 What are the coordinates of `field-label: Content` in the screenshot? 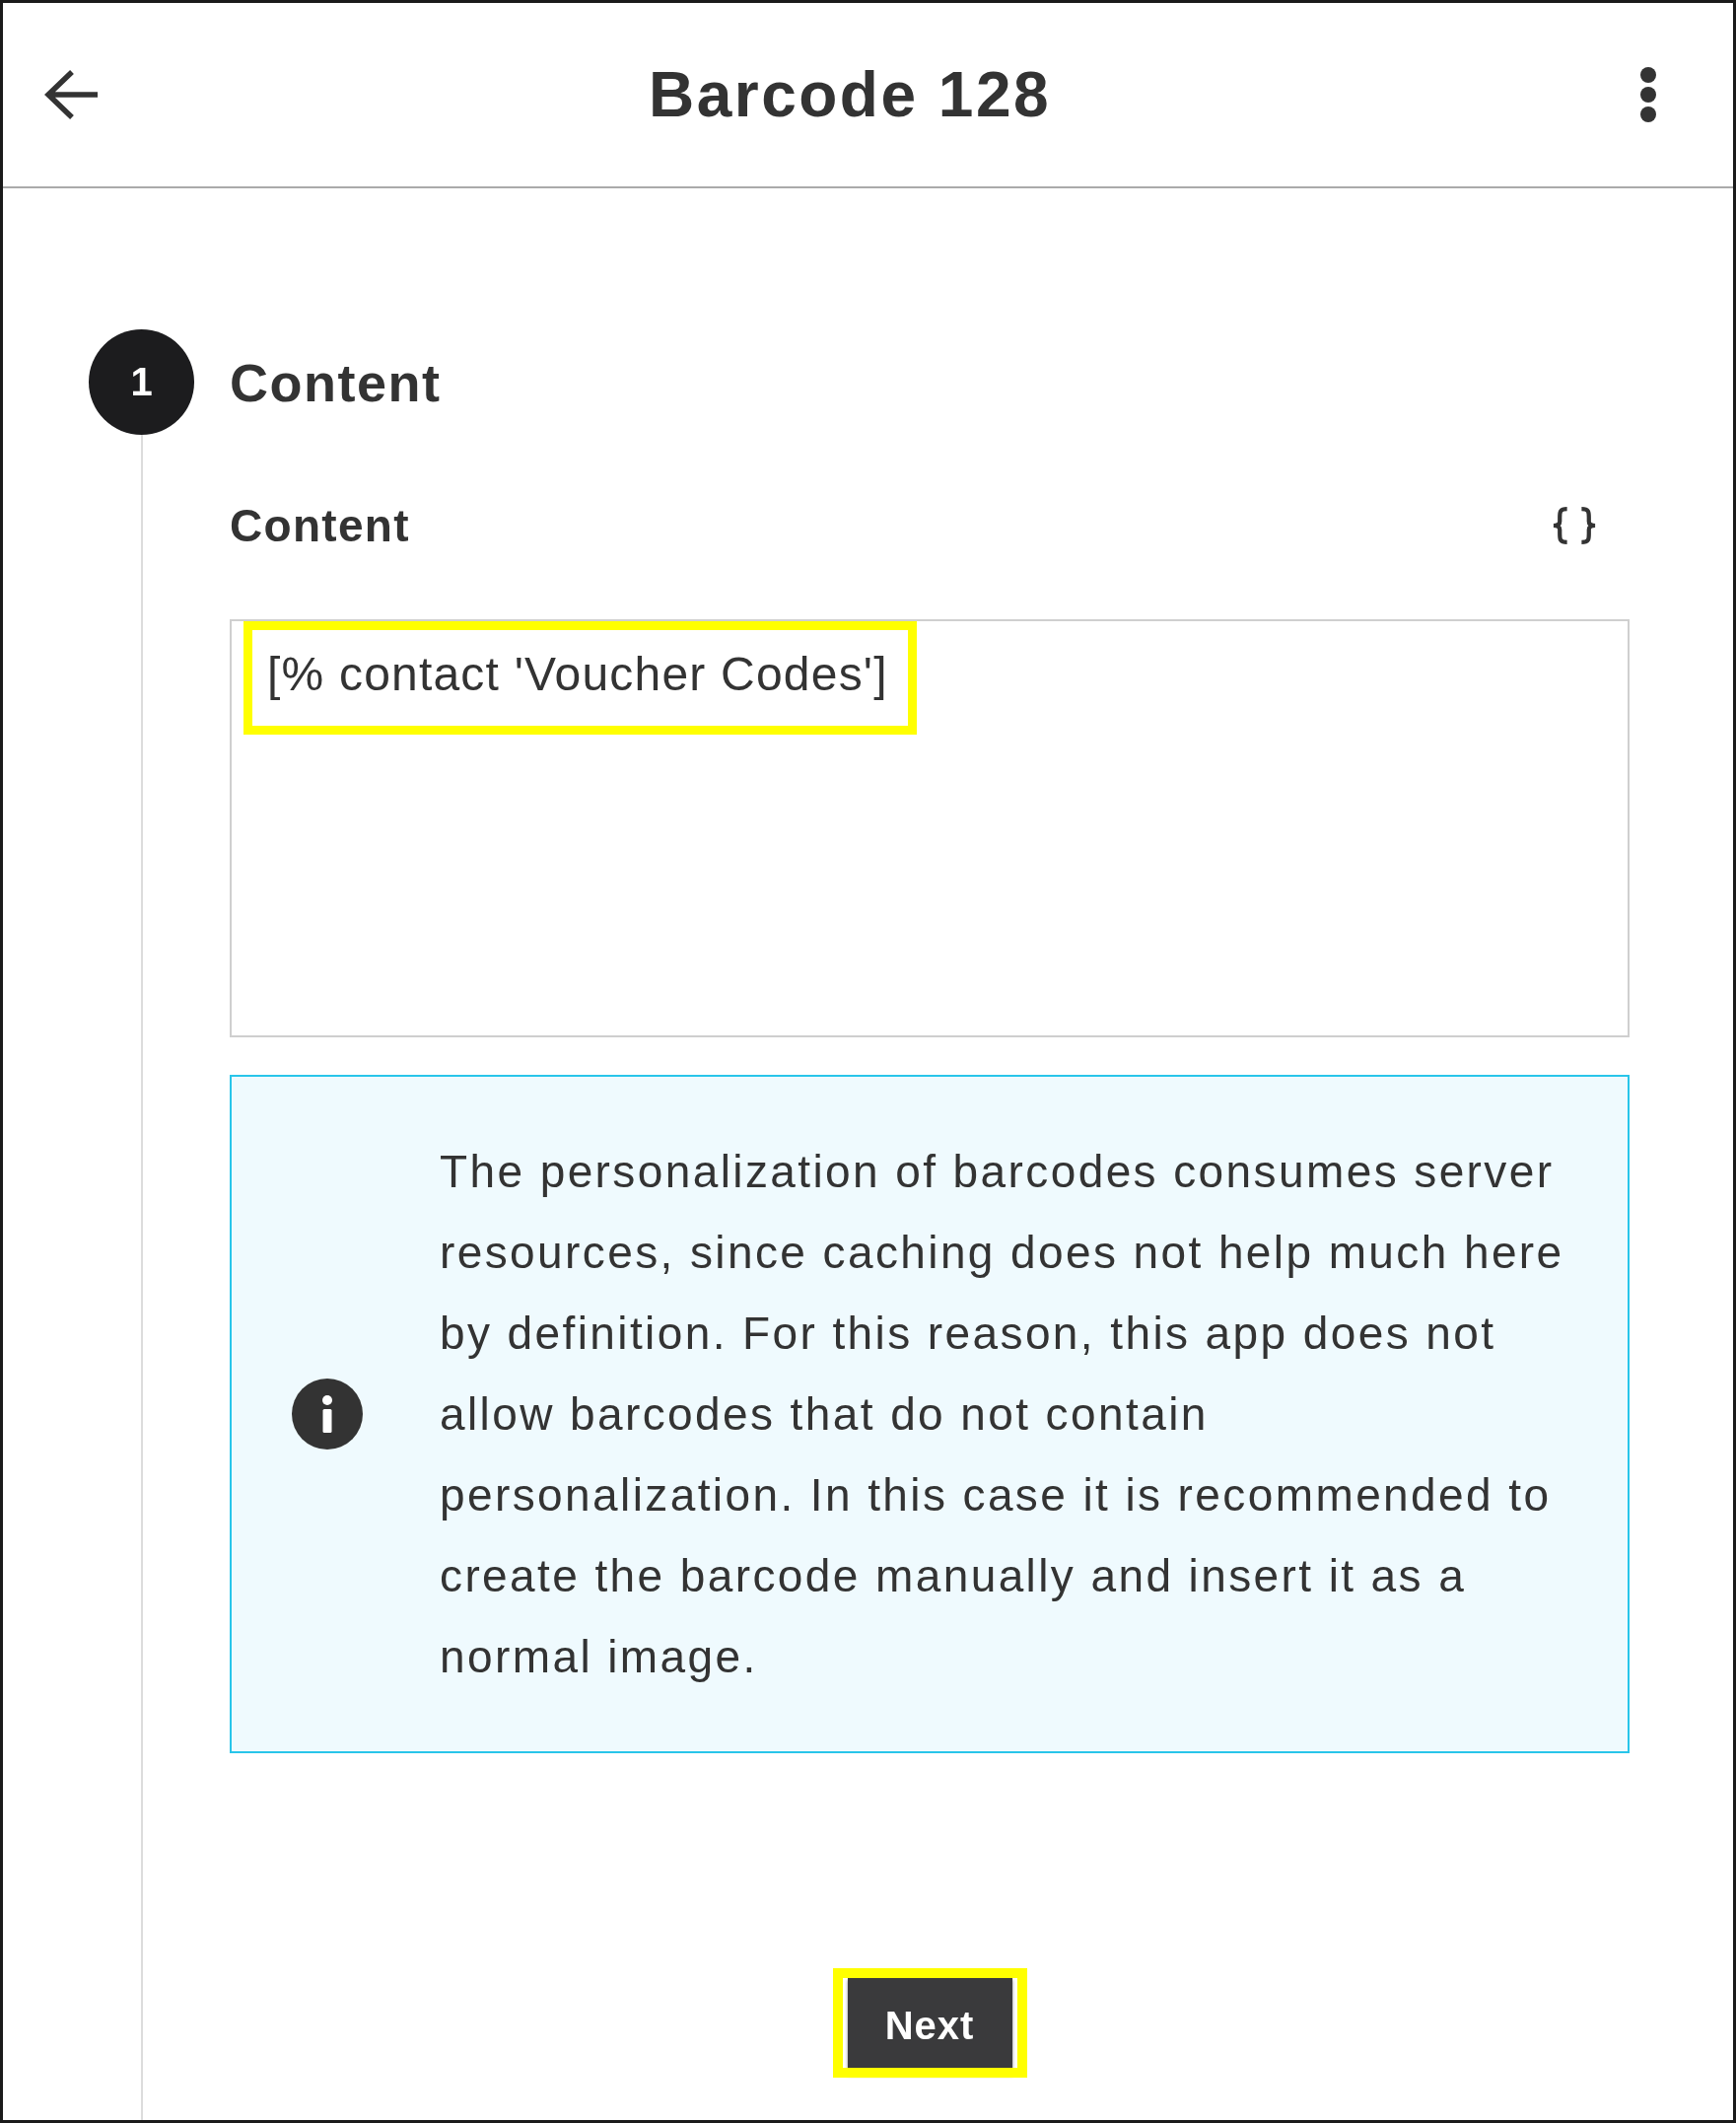 It's located at (320, 525).